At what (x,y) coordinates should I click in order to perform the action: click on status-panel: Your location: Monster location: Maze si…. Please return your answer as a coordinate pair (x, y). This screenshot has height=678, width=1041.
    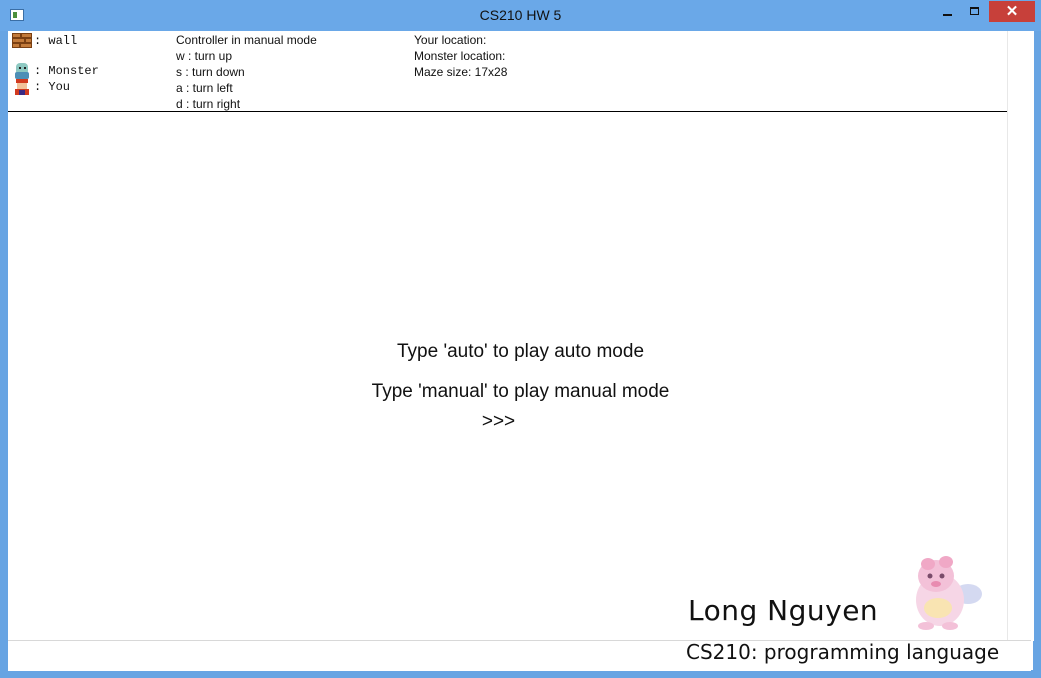
    Looking at the image, I should click on (460, 56).